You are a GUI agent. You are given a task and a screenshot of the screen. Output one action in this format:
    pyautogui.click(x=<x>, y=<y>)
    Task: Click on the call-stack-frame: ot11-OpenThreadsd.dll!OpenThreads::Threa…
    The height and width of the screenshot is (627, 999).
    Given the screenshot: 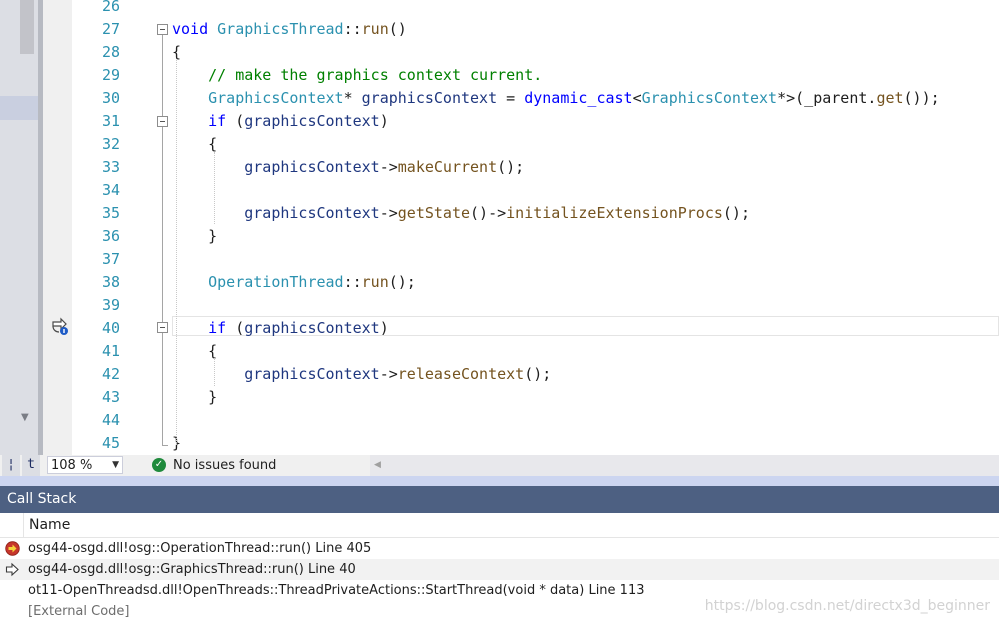 What is the action you would take?
    pyautogui.click(x=336, y=590)
    